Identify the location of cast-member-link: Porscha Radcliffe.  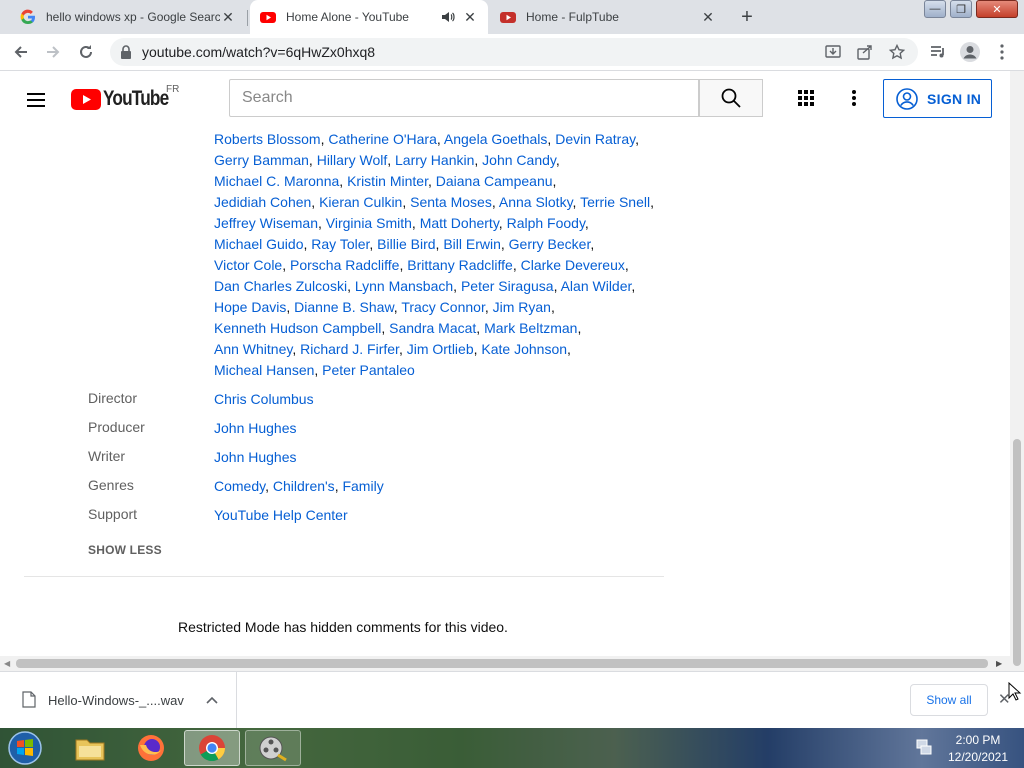
(344, 265).